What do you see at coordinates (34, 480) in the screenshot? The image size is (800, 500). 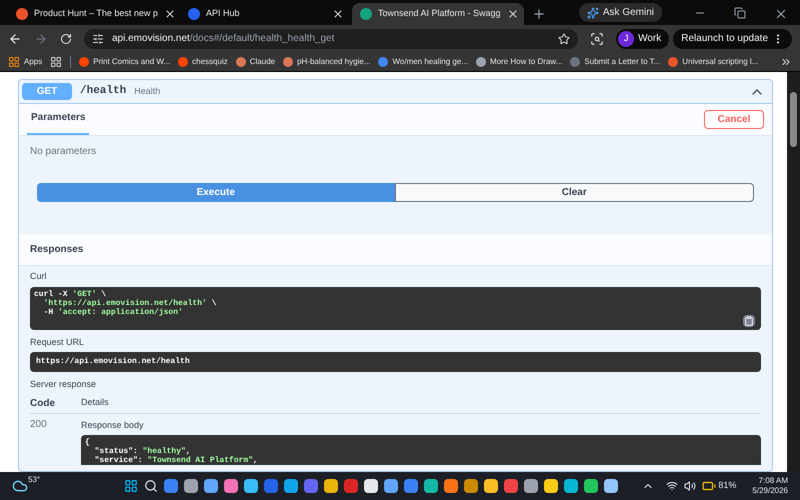 I see `temperature: 53°` at bounding box center [34, 480].